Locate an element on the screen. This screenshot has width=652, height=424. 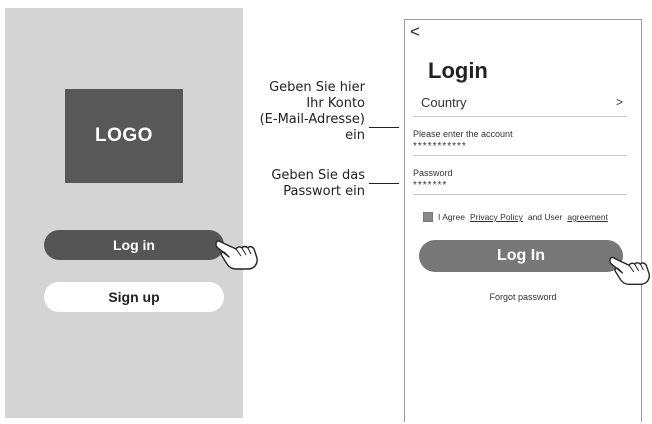
privacy-policy-link: Privacy Policy is located at coordinates (496, 217).